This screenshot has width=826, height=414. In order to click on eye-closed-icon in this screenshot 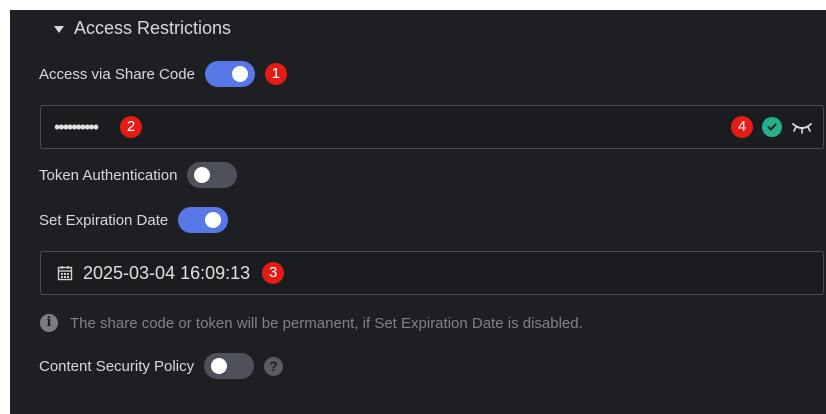, I will do `click(802, 127)`.